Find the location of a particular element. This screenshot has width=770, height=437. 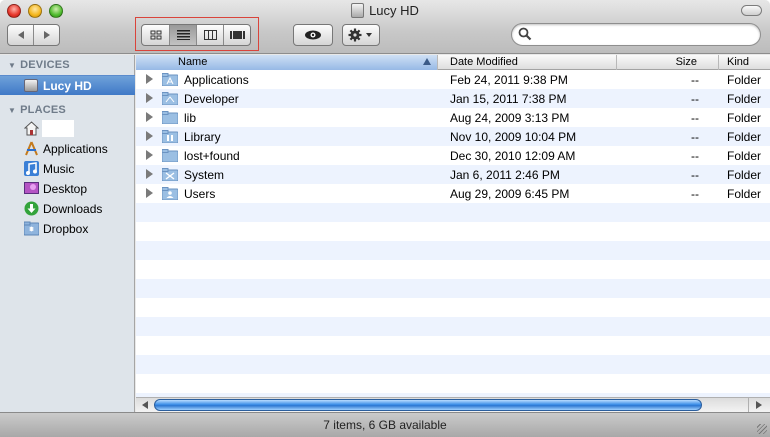

list-view-button is located at coordinates (182, 35).